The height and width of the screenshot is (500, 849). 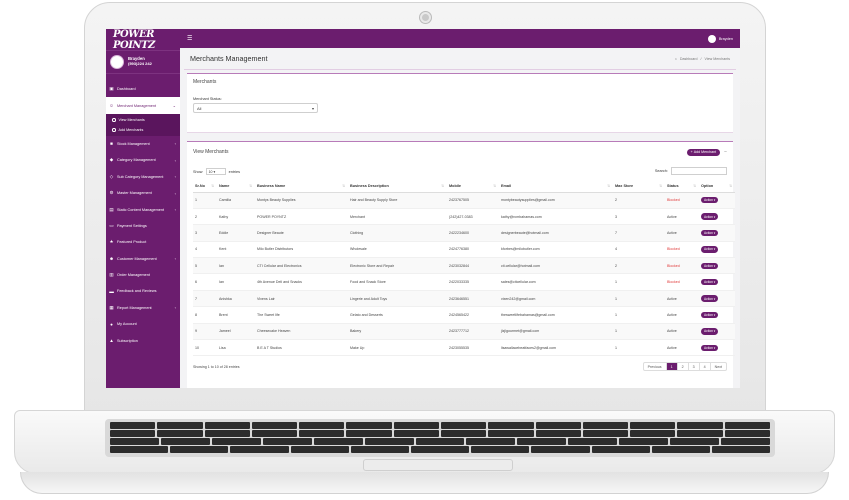 I want to click on sidebar-item-master-management: ⚙ Master Management ‹, so click(x=143, y=193).